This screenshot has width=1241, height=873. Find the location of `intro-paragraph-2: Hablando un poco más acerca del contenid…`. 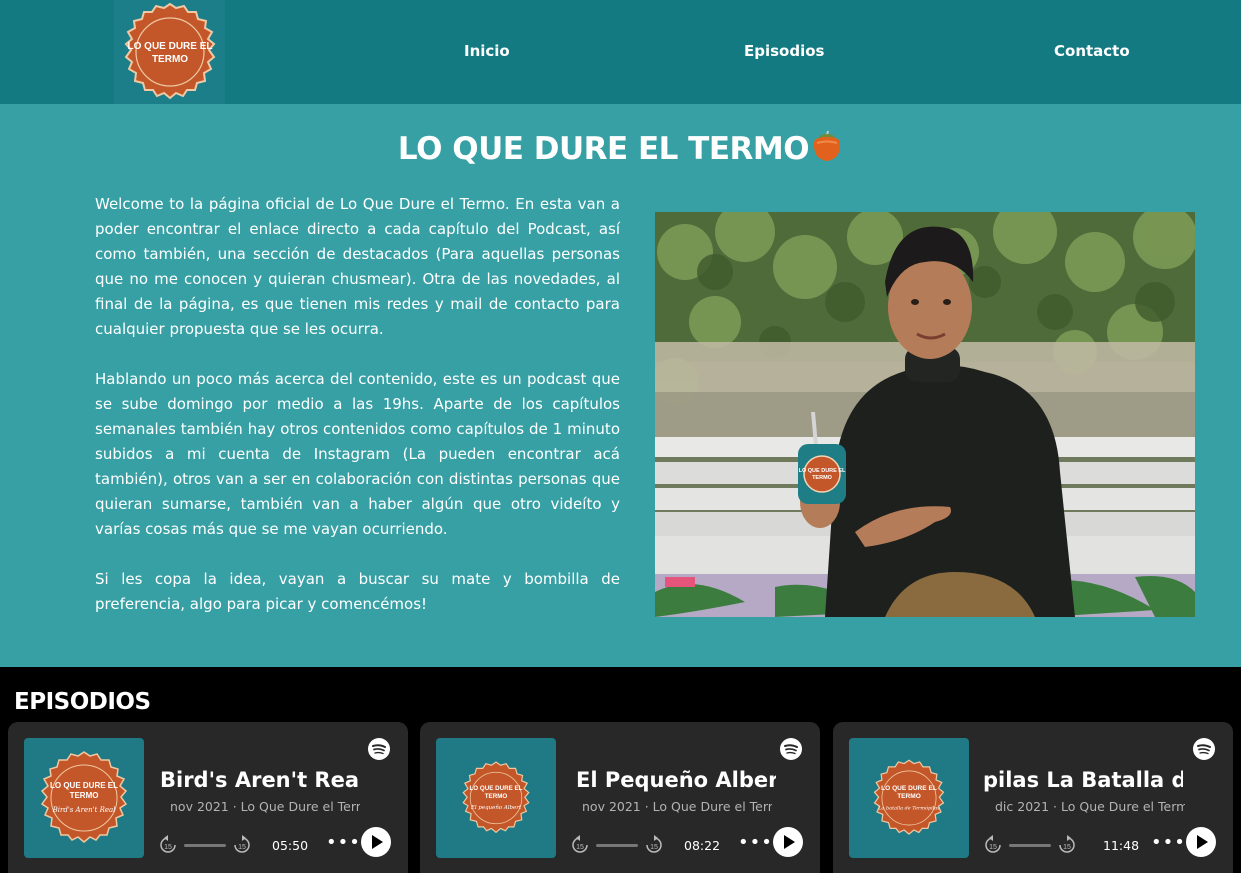

intro-paragraph-2: Hablando un poco más acerca del contenid… is located at coordinates (357, 454).